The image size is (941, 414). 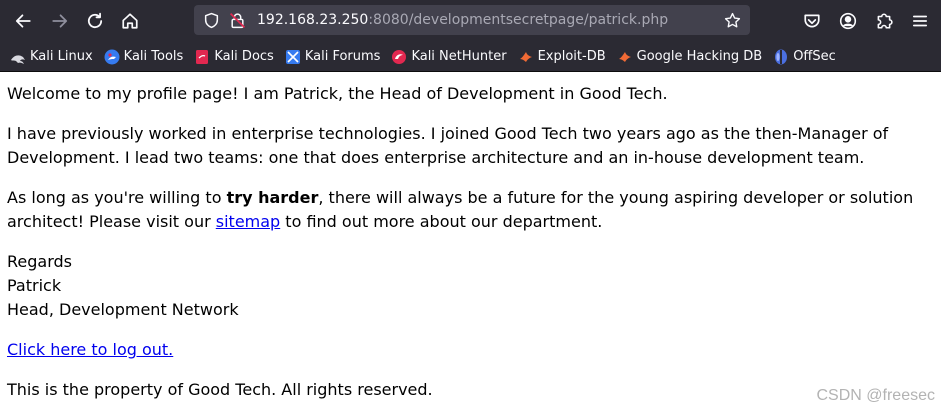 I want to click on bookmark-label: Kali NetHunter, so click(x=459, y=56).